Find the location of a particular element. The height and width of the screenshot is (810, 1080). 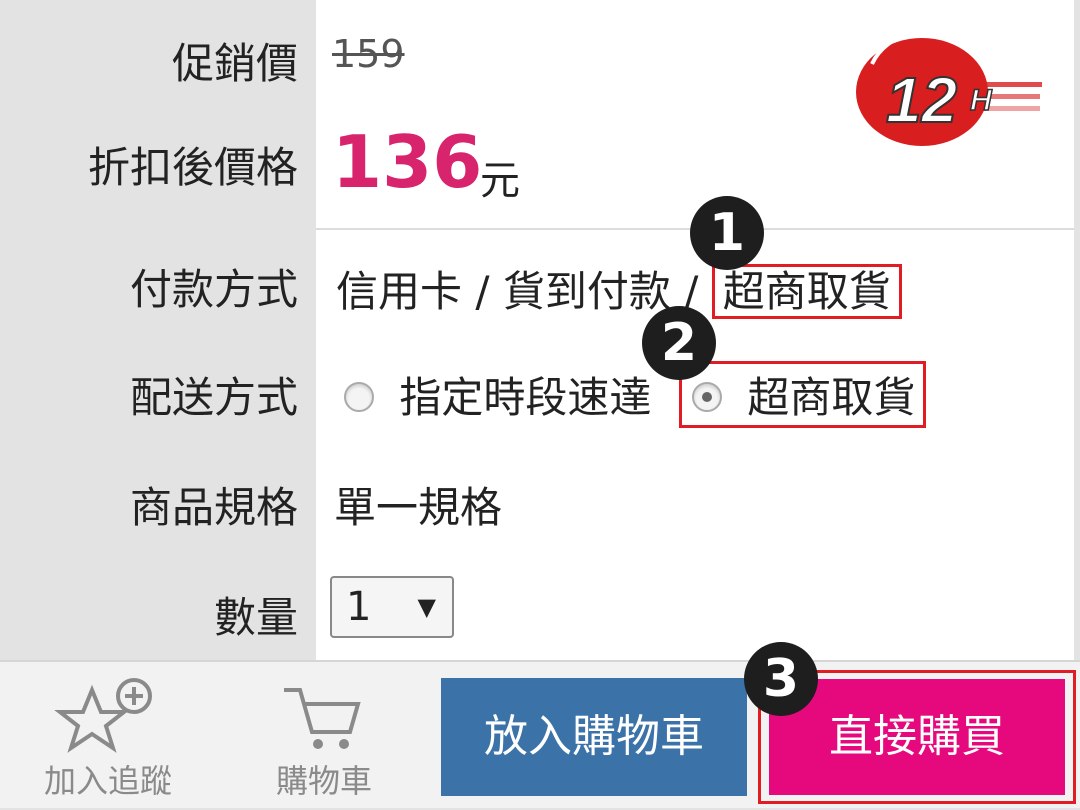

star-plus-icon is located at coordinates (103, 715).